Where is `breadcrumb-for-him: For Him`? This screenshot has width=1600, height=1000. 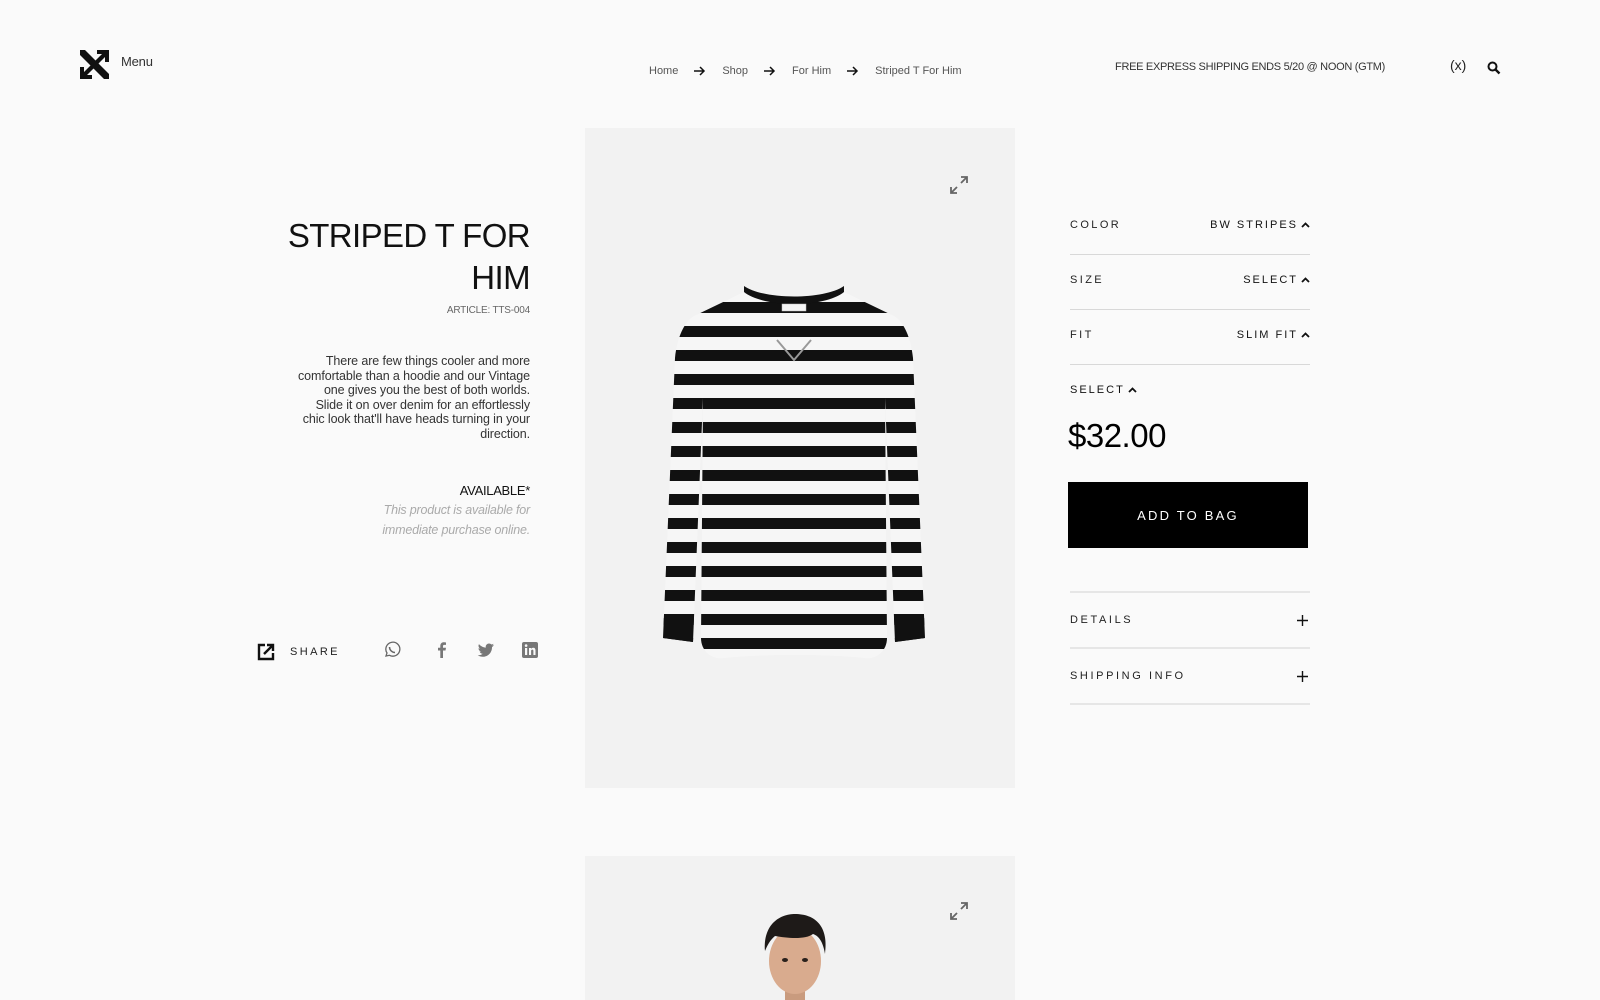 breadcrumb-for-him: For Him is located at coordinates (811, 71).